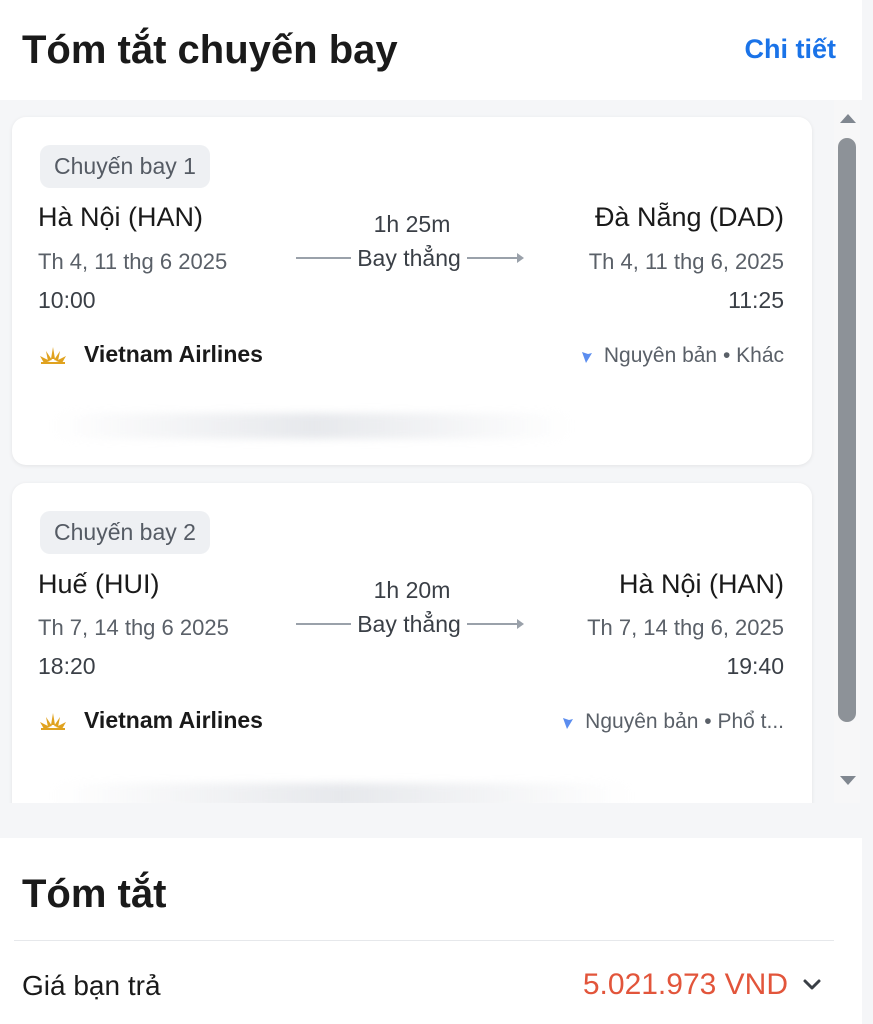 The height and width of the screenshot is (1024, 873). What do you see at coordinates (689, 217) in the screenshot?
I see `destination-city: Đà Nẵng (DAD)` at bounding box center [689, 217].